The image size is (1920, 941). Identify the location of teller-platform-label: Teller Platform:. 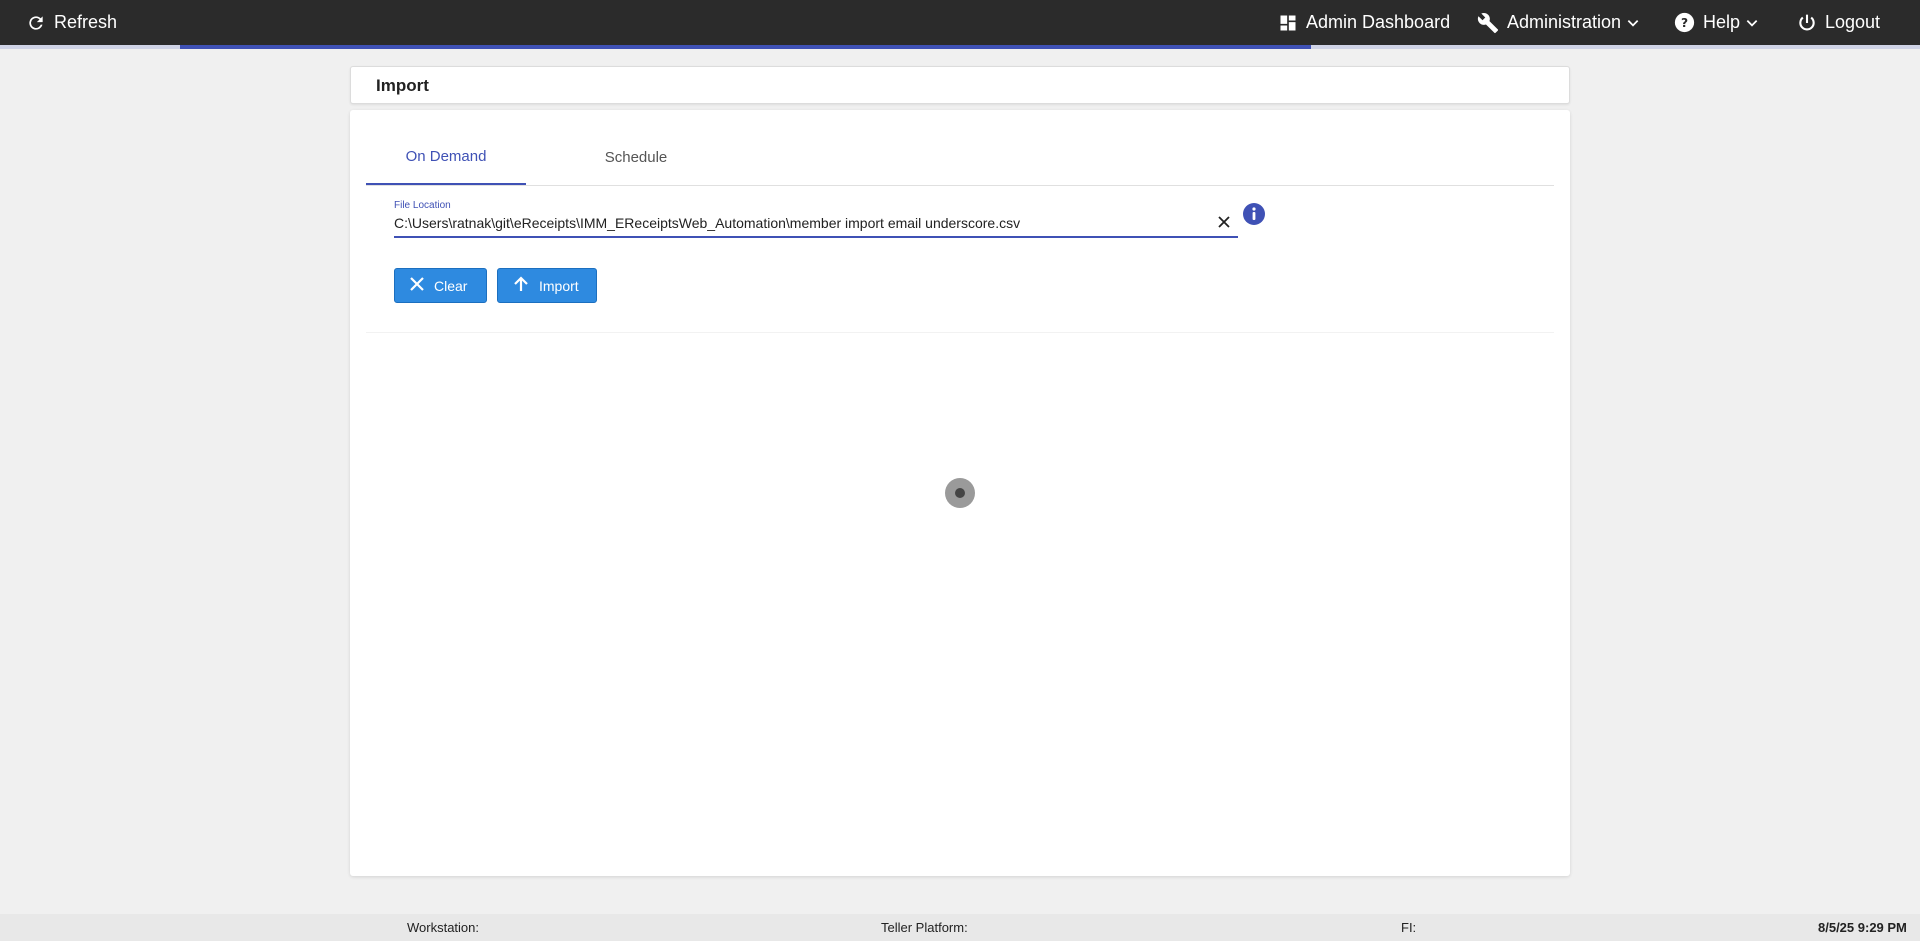
(924, 927).